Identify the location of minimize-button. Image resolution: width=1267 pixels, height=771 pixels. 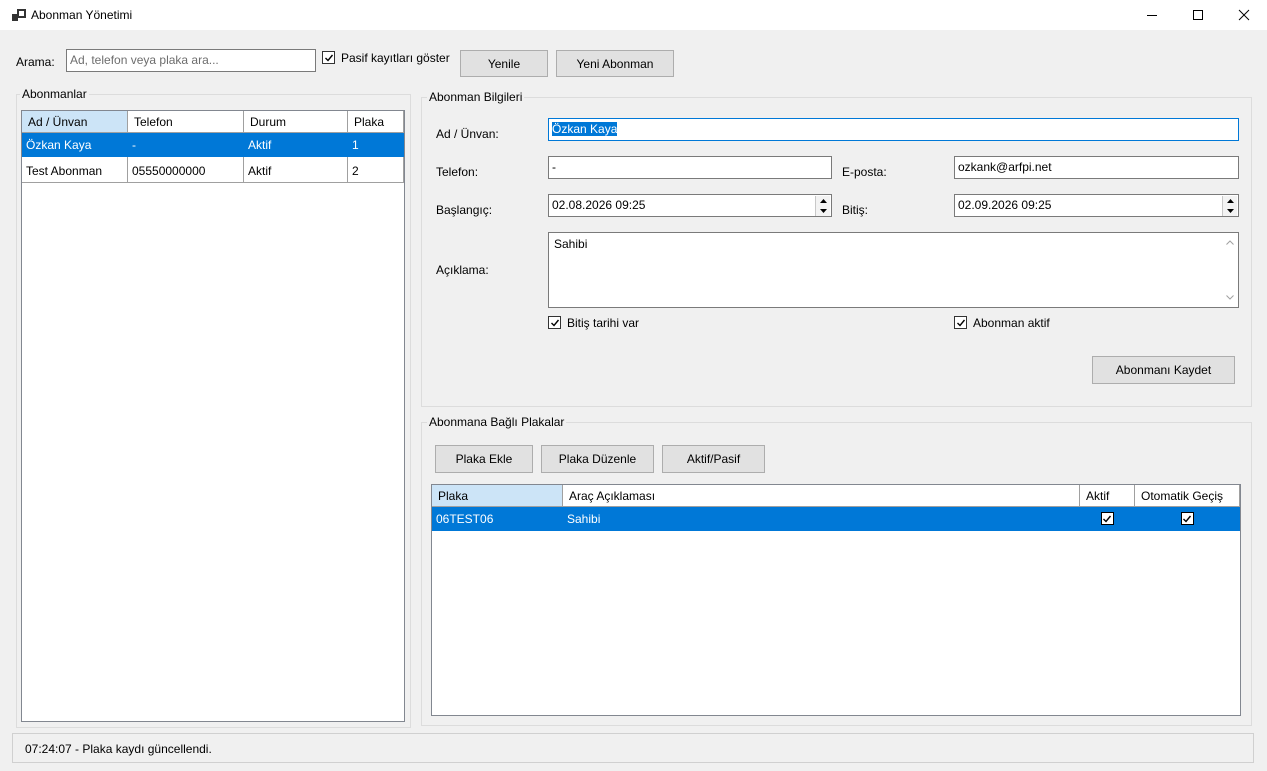
(1152, 15).